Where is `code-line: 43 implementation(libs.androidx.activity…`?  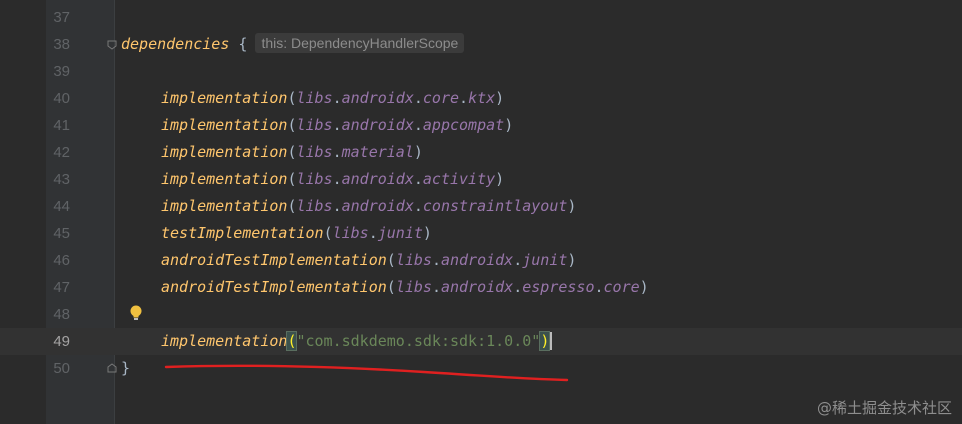
code-line: 43 implementation(libs.androidx.activity… is located at coordinates (481, 179).